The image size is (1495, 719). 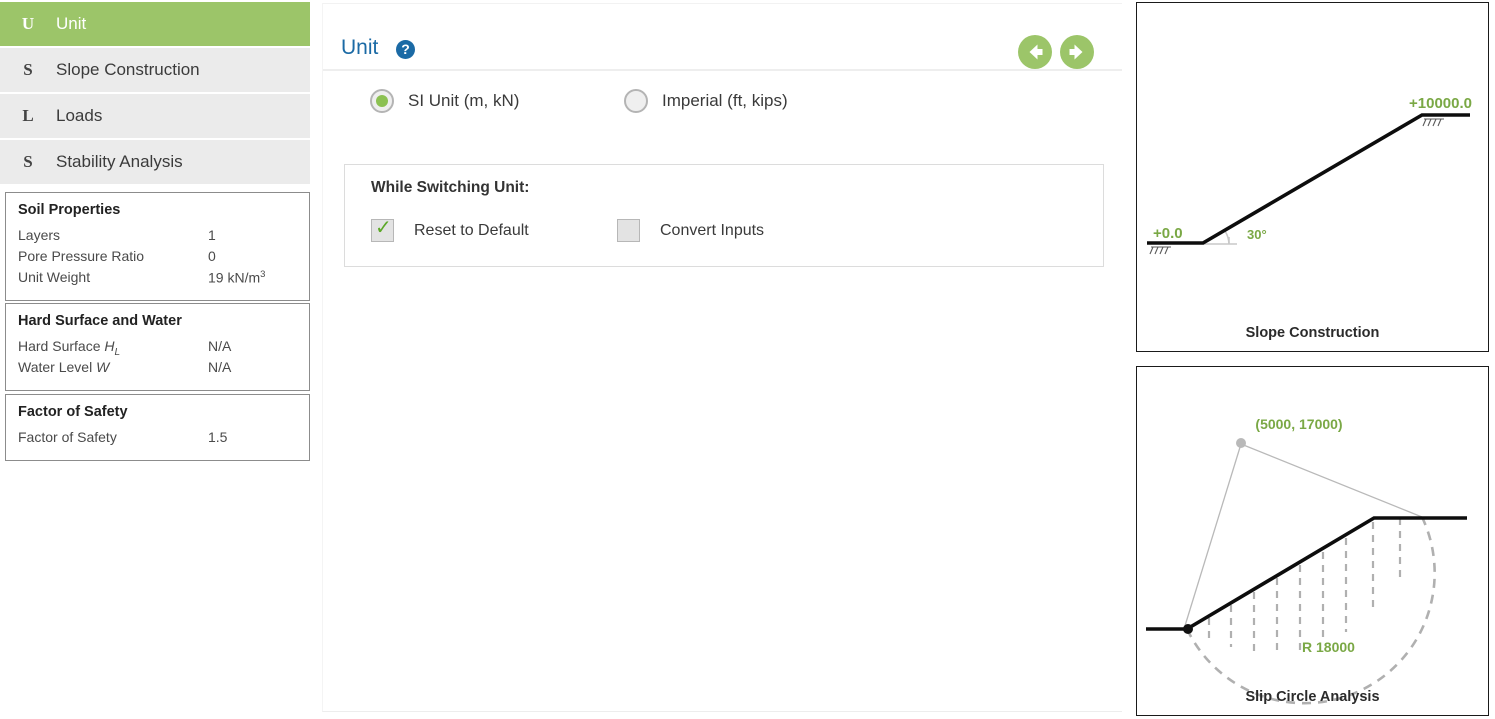 I want to click on panel-title: Hard Surface and Water, so click(x=100, y=321).